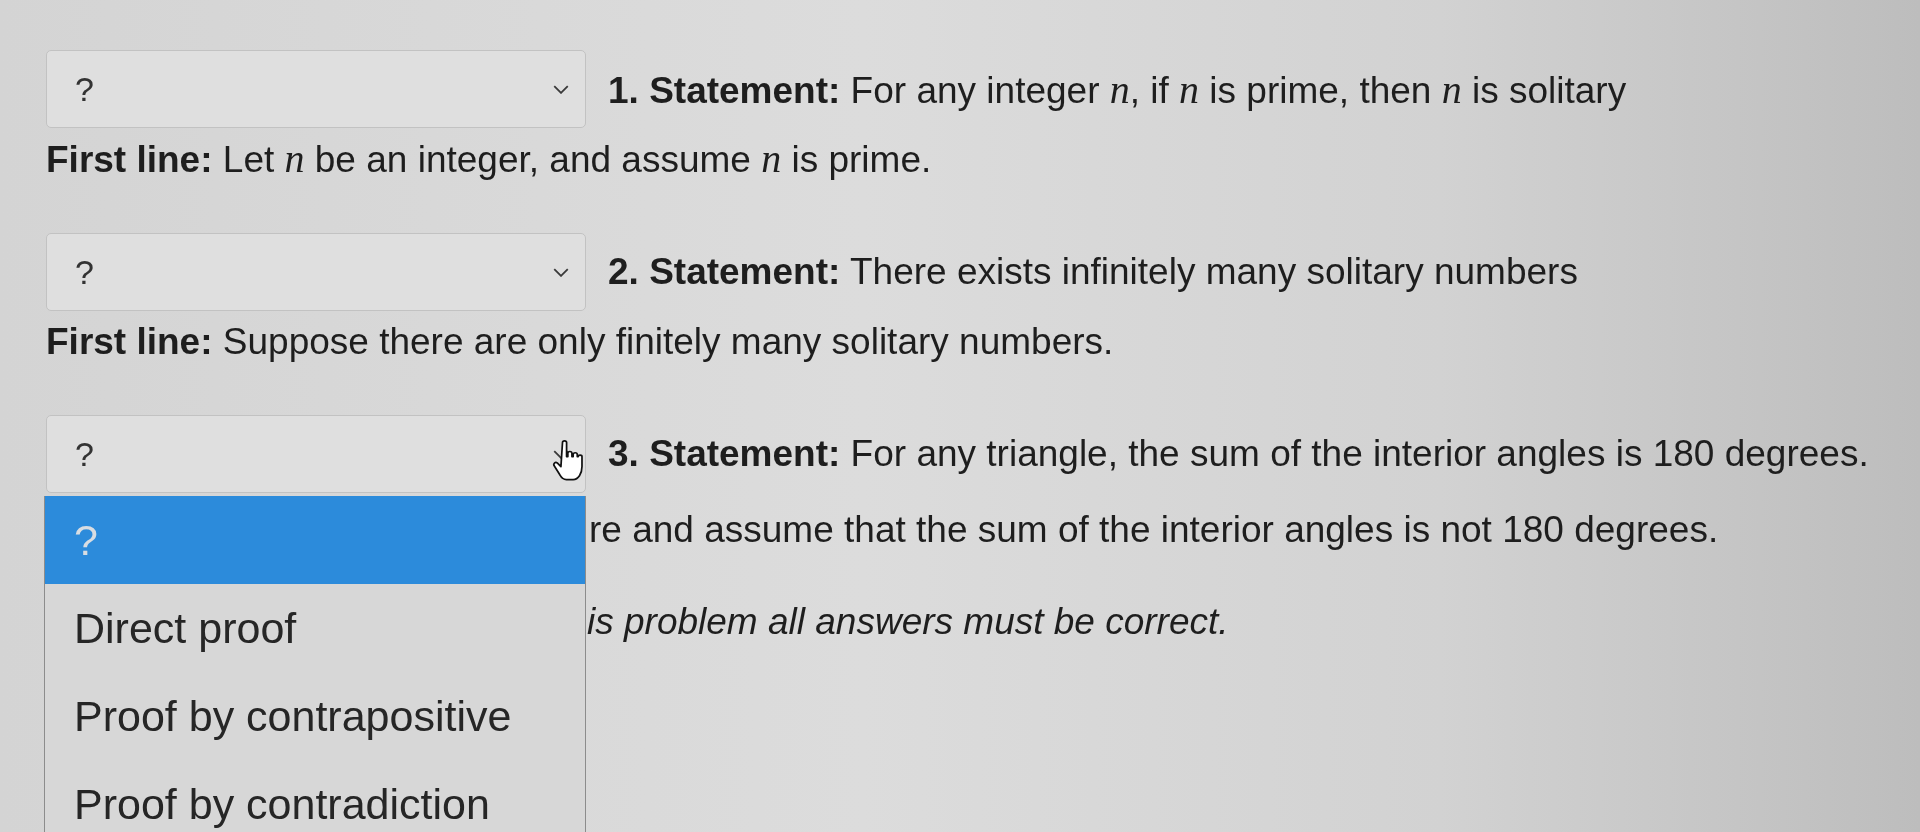  What do you see at coordinates (315, 628) in the screenshot?
I see `dropdown-option: Direct proof` at bounding box center [315, 628].